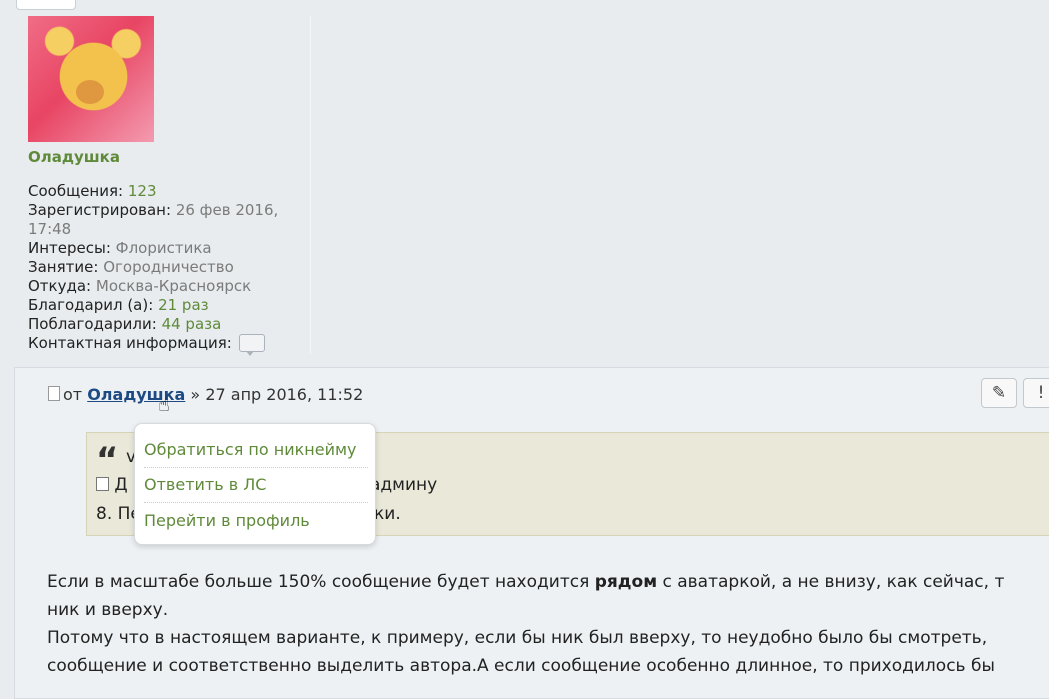 The width and height of the screenshot is (1049, 699). I want to click on registered-value: 26 фев 2016,, so click(227, 210).